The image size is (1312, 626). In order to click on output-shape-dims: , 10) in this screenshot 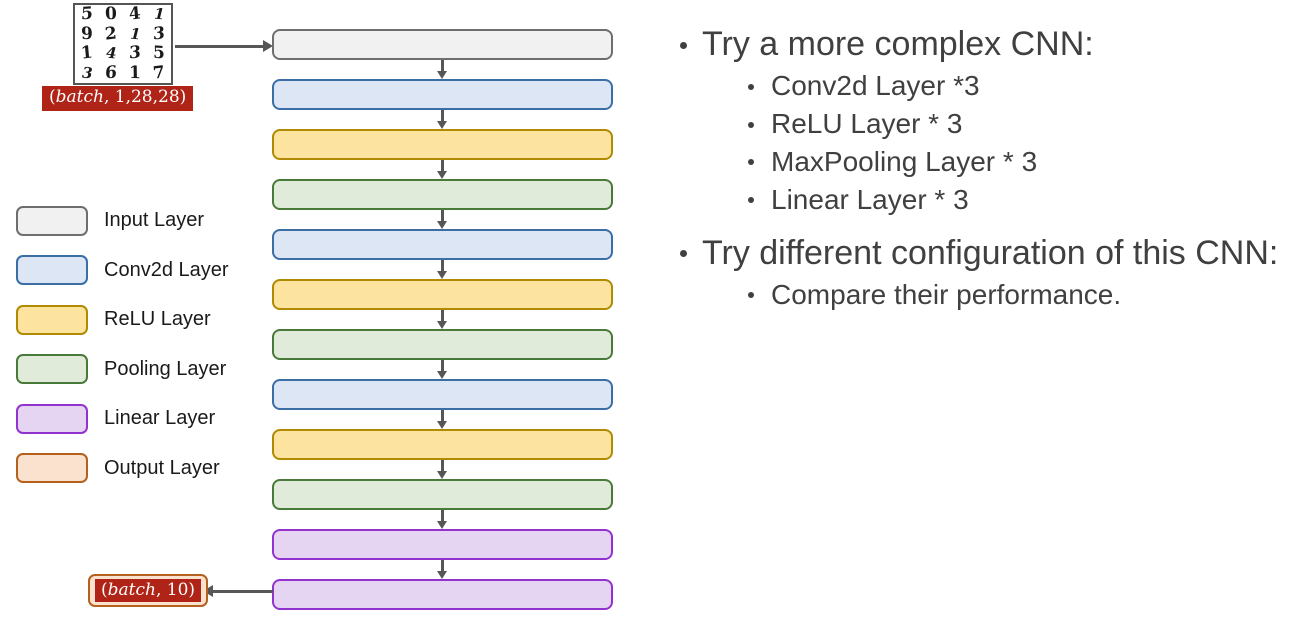, I will do `click(175, 590)`.